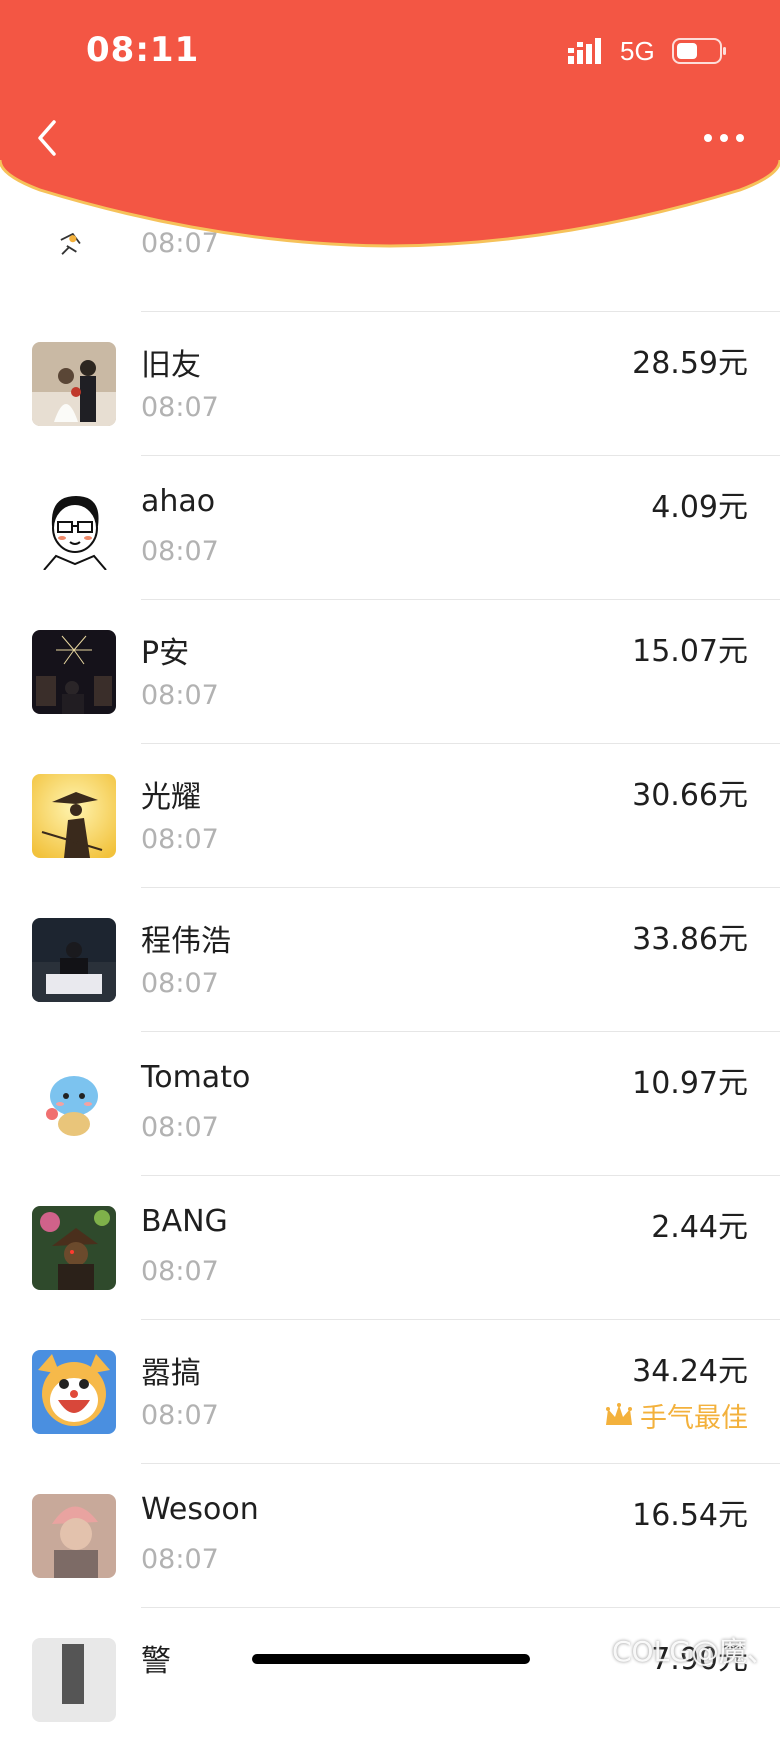 This screenshot has width=780, height=1752. What do you see at coordinates (584, 51) in the screenshot?
I see `signal-icon` at bounding box center [584, 51].